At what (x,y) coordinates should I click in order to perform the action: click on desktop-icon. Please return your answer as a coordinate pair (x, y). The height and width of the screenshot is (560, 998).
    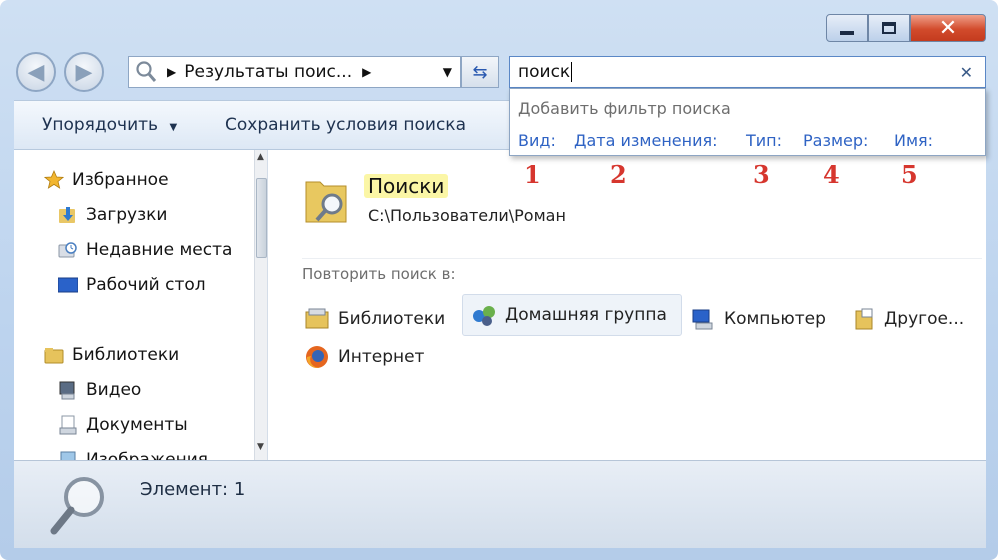
    Looking at the image, I should click on (68, 285).